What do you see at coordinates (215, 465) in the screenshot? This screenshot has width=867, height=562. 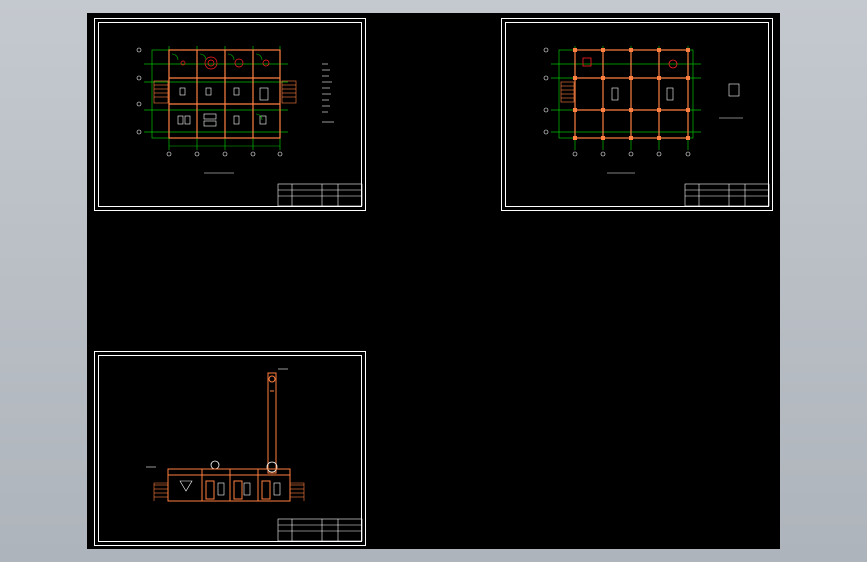 I see `tank` at bounding box center [215, 465].